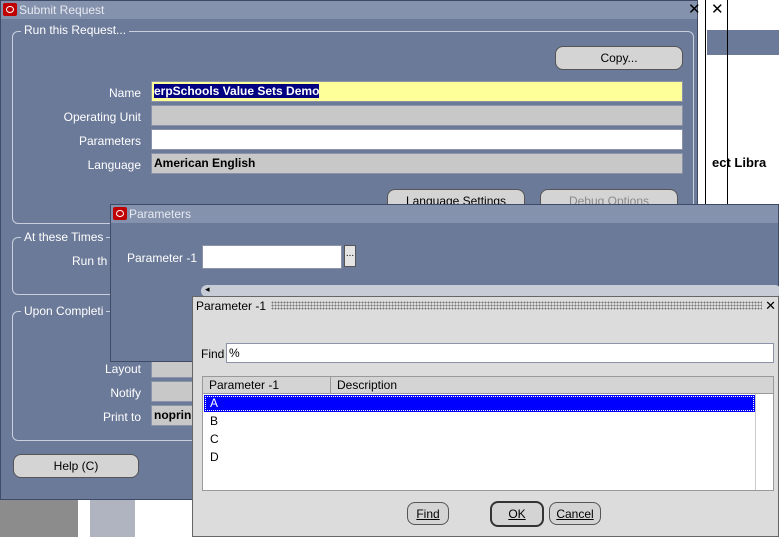  I want to click on vertical-scrollbar, so click(764, 442).